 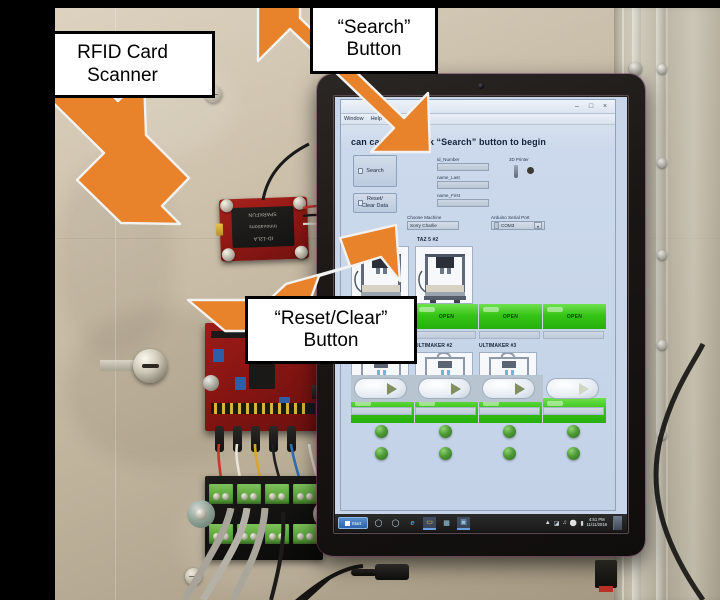 I want to click on mounting-screw, so click(x=228, y=255).